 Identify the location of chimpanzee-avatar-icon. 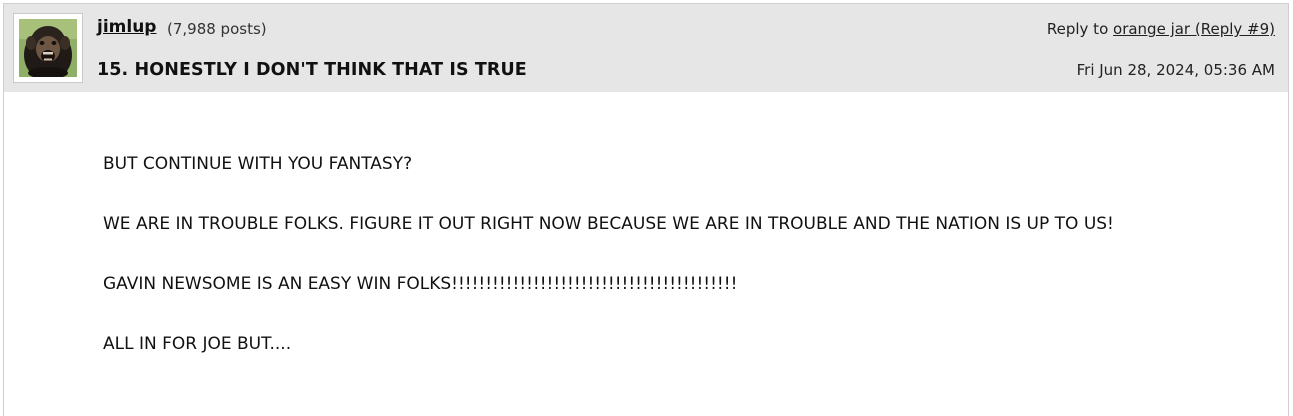
(48, 48).